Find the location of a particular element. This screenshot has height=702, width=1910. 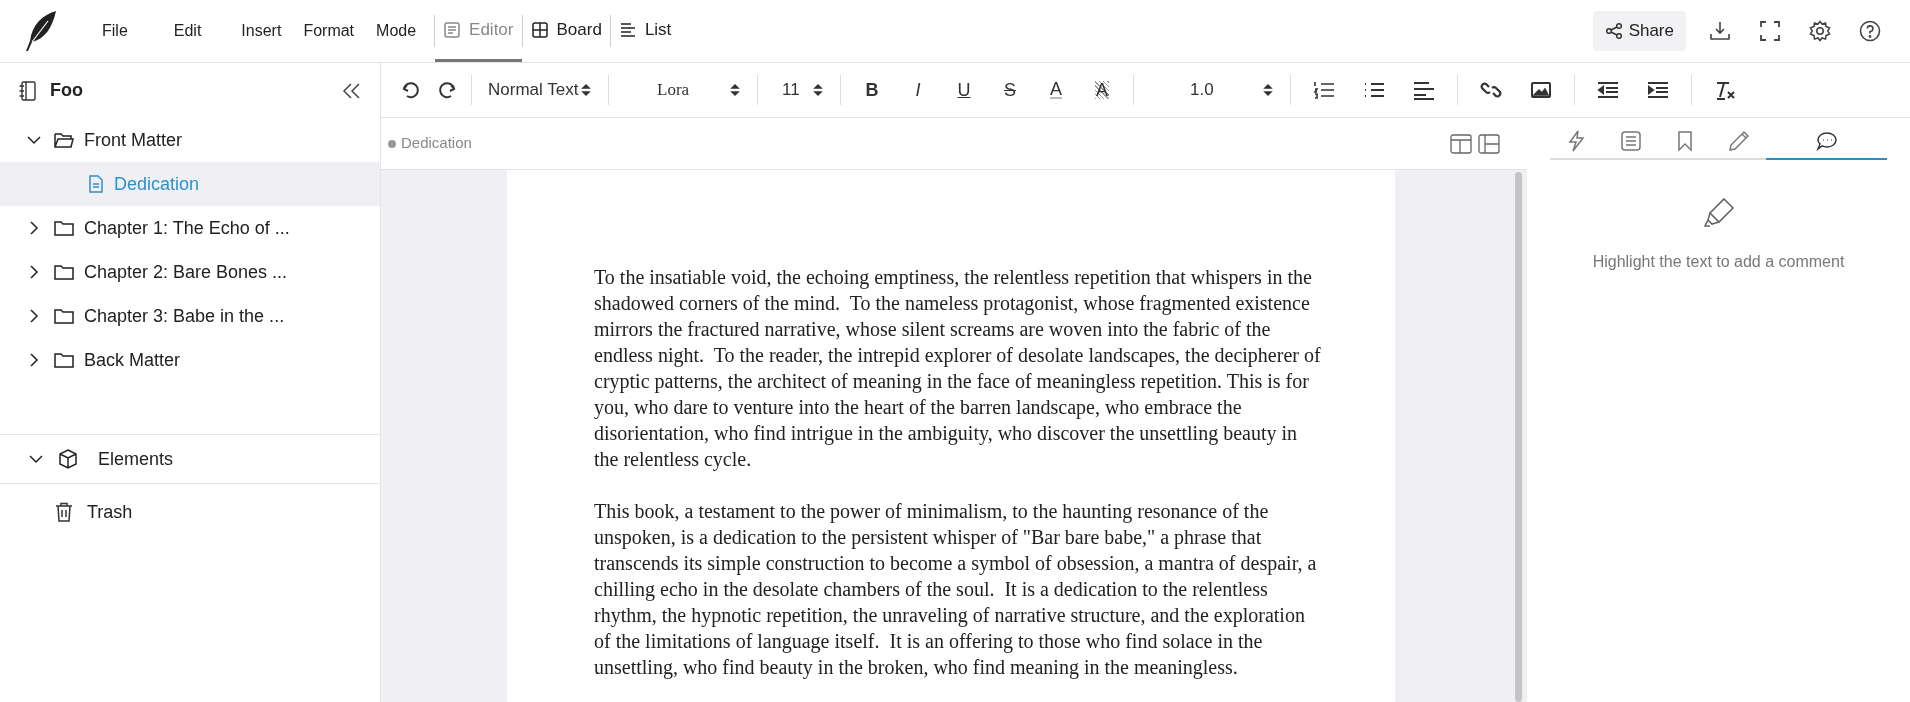

menu-item: Mode is located at coordinates (396, 31).